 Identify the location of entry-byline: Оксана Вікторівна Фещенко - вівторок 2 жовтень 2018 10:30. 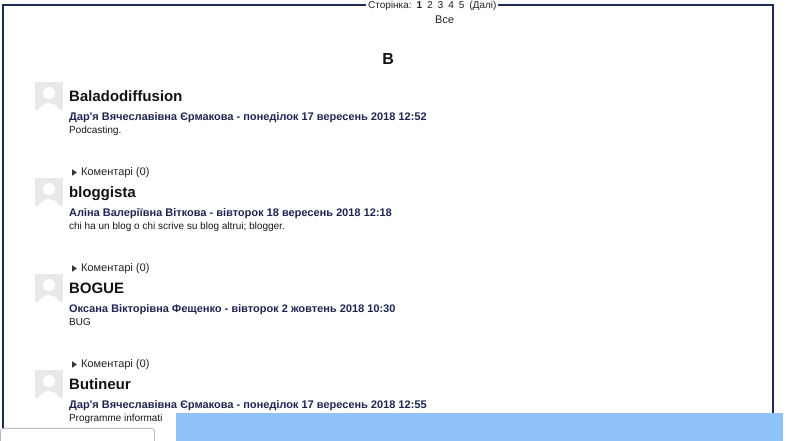
(232, 309).